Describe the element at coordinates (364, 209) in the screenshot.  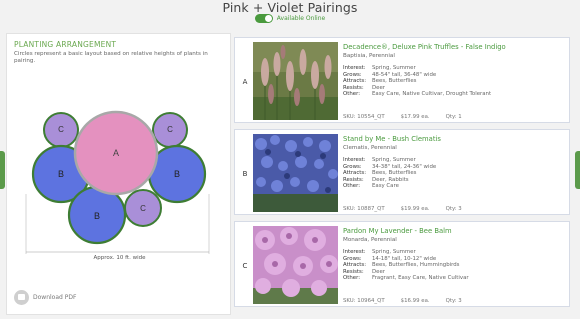
I see `sku: SKU: 10887_QT` at that location.